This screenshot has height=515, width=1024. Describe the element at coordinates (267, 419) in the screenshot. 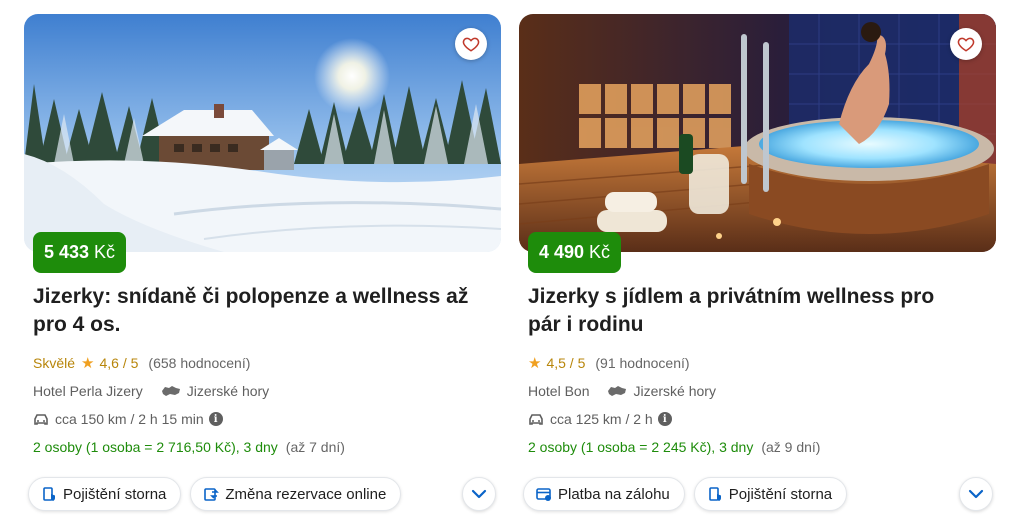

I see `travel-row: cca 150 km / 2 h 15 min i` at that location.